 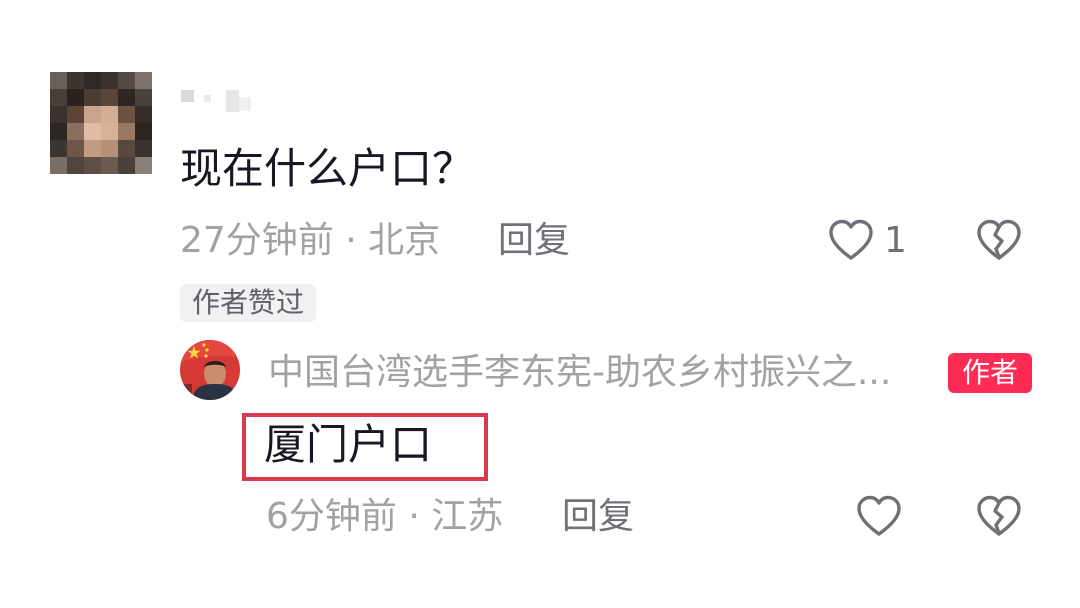 I want to click on reply-like-button, so click(x=879, y=517).